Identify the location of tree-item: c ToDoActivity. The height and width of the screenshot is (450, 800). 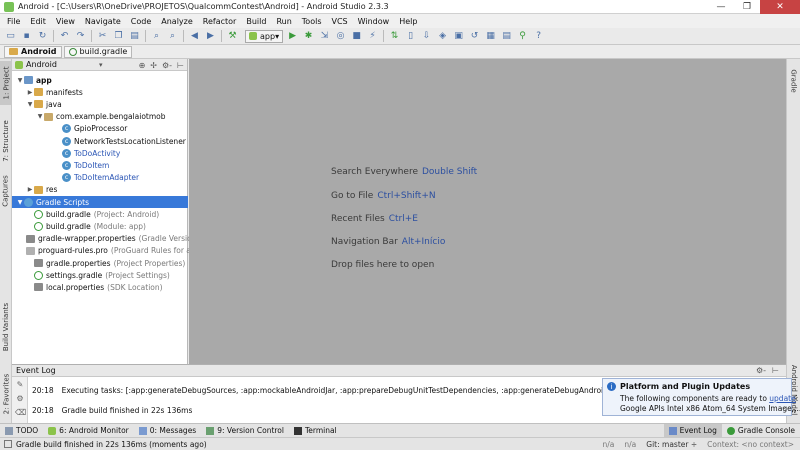
(100, 153).